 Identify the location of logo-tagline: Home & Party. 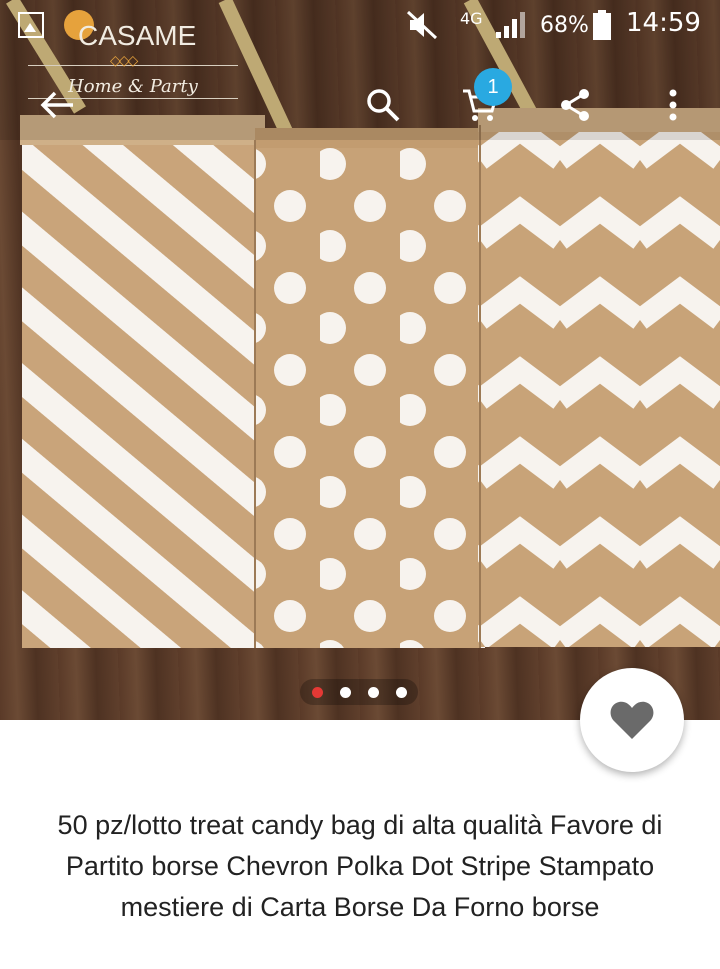
(133, 86).